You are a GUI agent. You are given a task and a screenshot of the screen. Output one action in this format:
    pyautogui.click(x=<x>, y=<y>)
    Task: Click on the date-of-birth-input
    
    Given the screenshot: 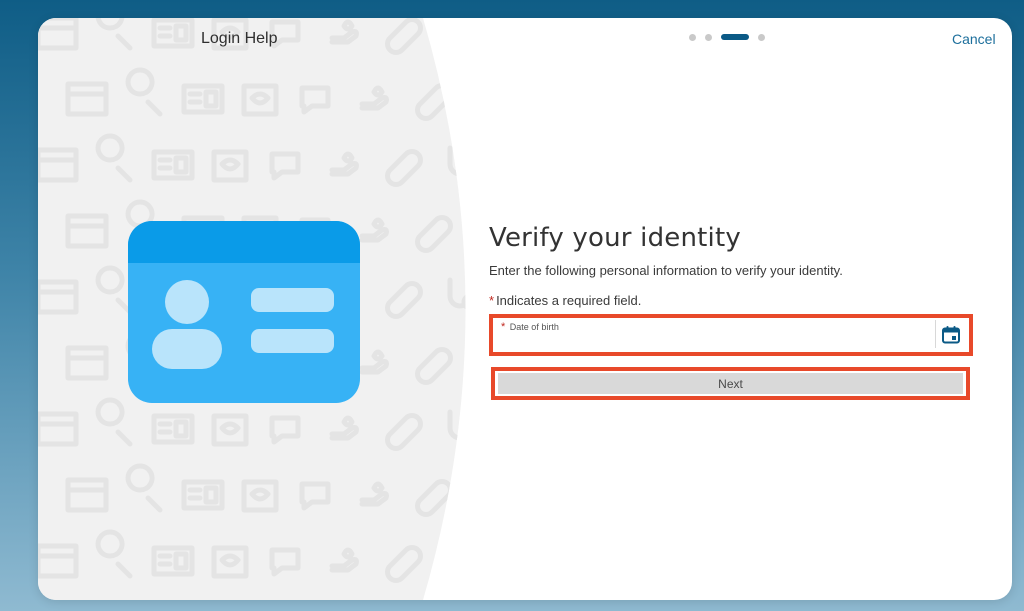 What is the action you would take?
    pyautogui.click(x=716, y=335)
    